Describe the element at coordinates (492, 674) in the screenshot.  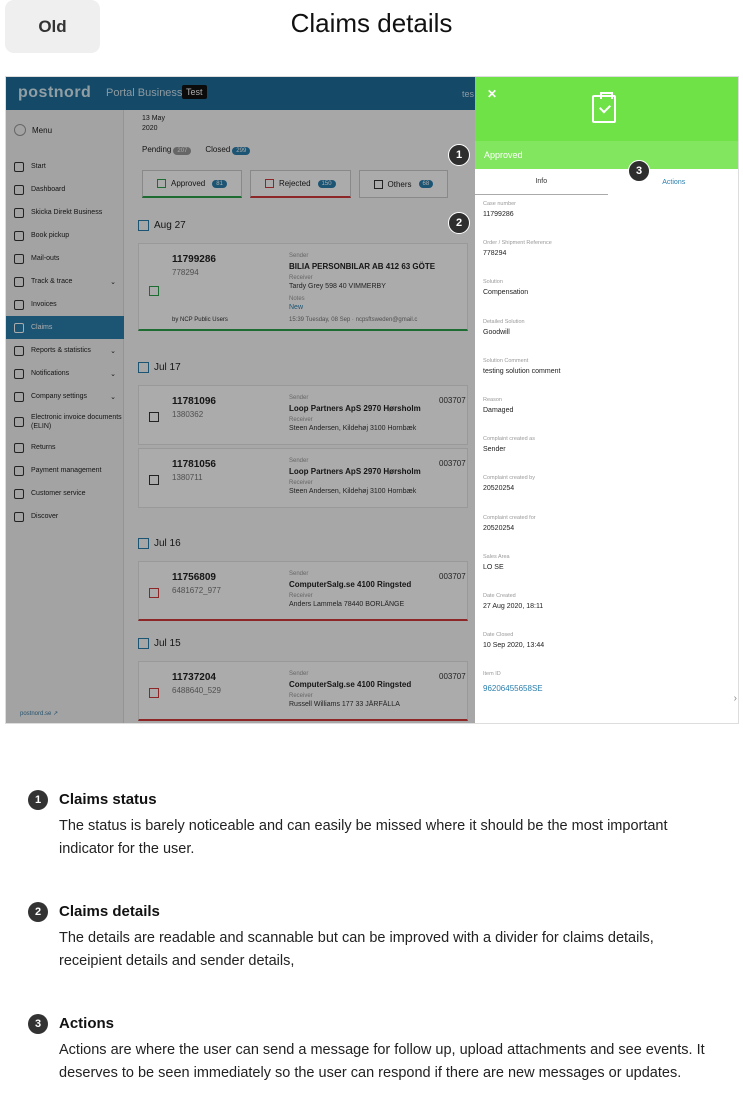
I see `field-label: Item ID` at that location.